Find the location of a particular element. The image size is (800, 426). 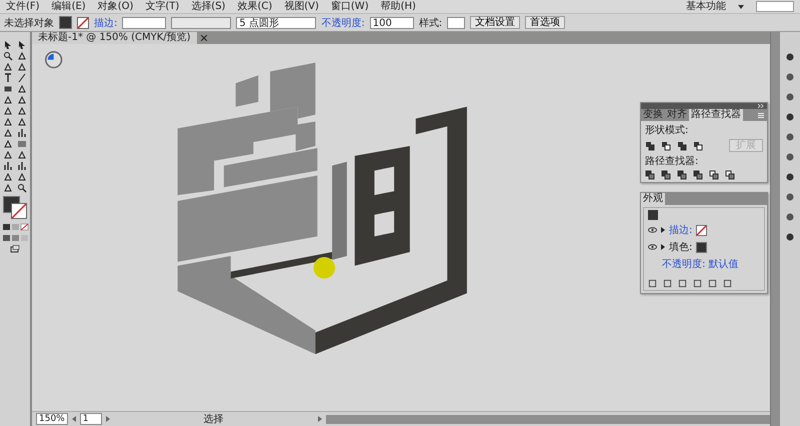

screen-mode-icon is located at coordinates (15, 249).